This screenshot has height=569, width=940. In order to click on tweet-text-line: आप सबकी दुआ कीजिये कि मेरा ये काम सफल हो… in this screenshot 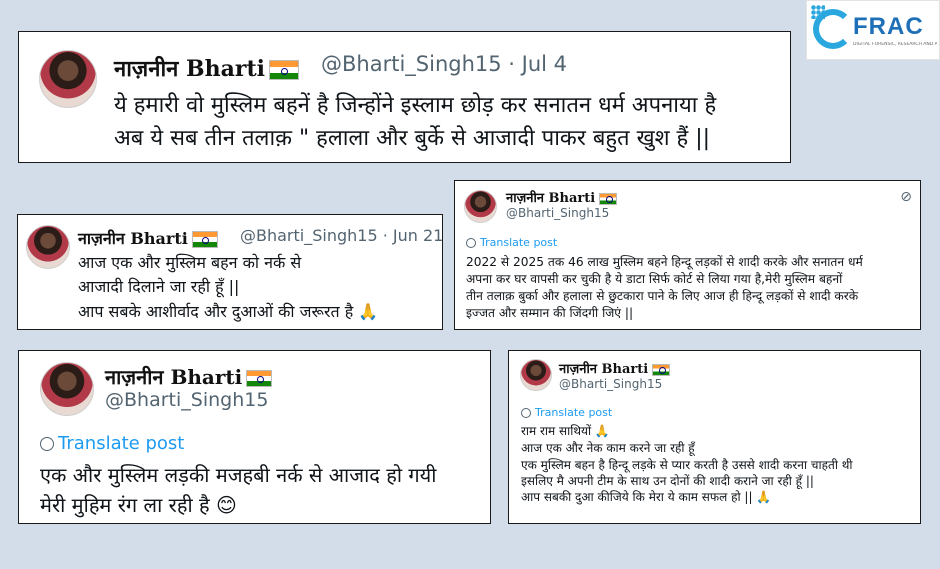, I will do `click(646, 497)`.